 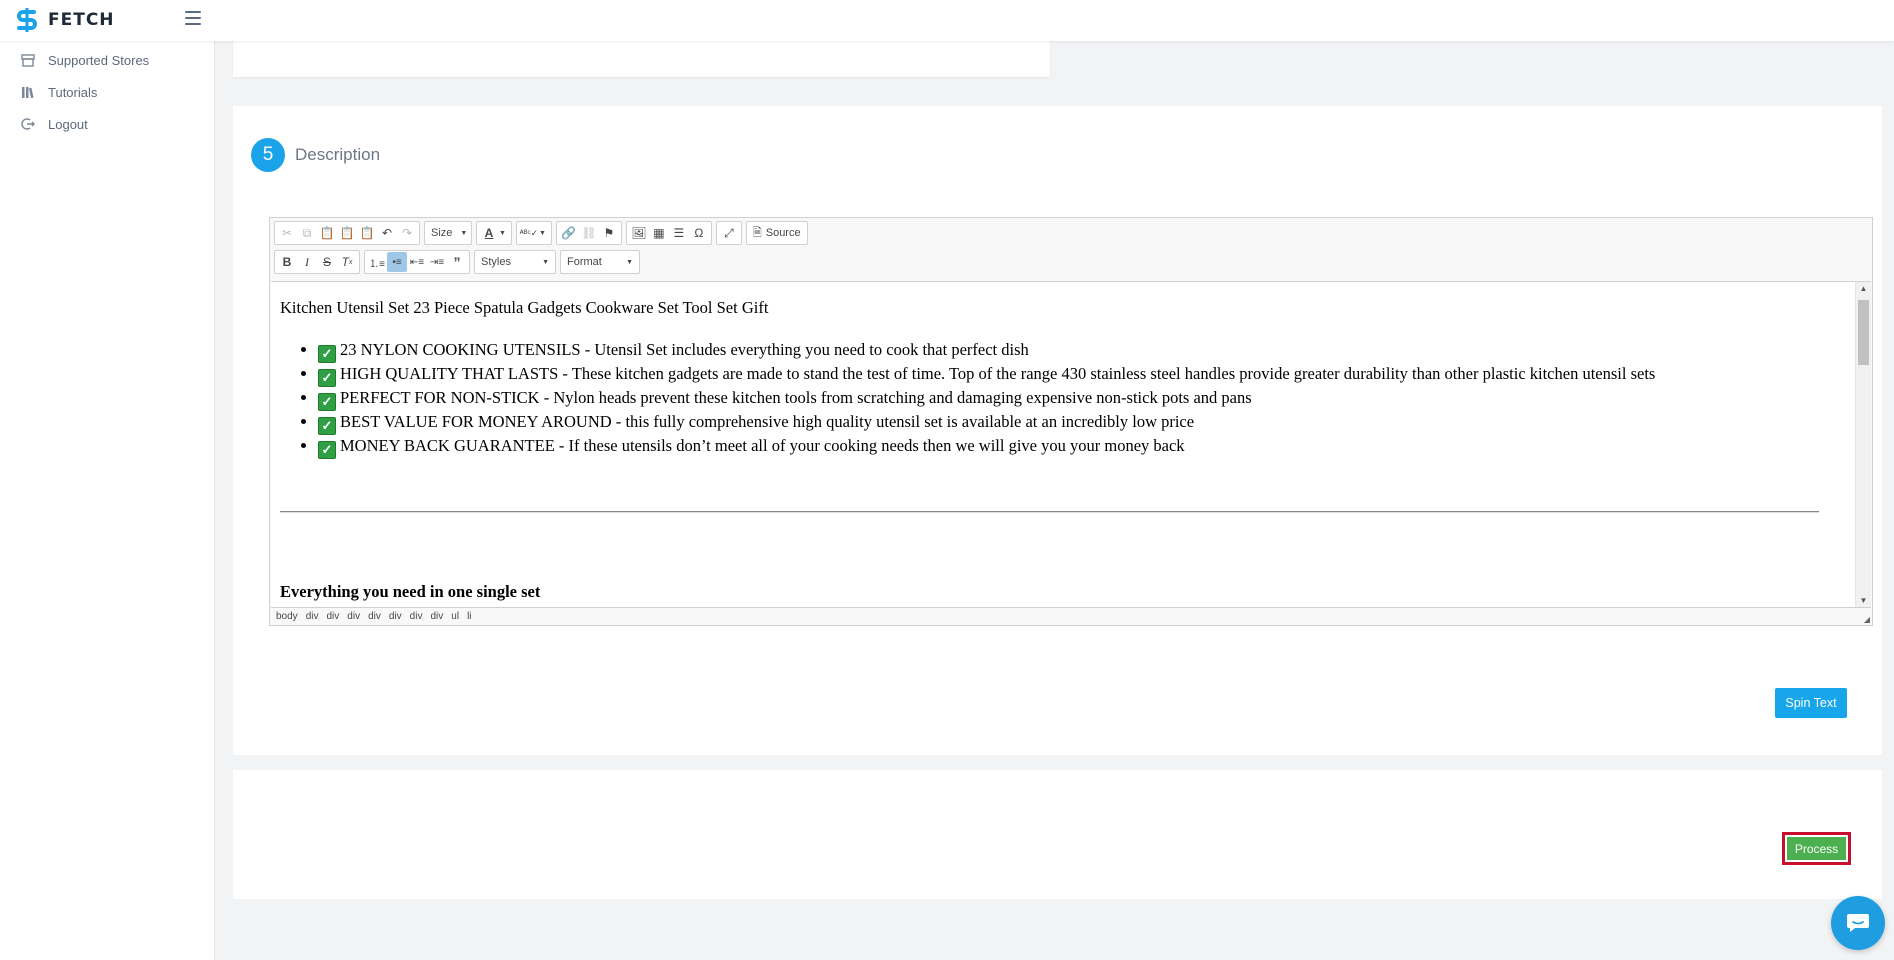 What do you see at coordinates (569, 233) in the screenshot?
I see `link-icon: 🔗` at bounding box center [569, 233].